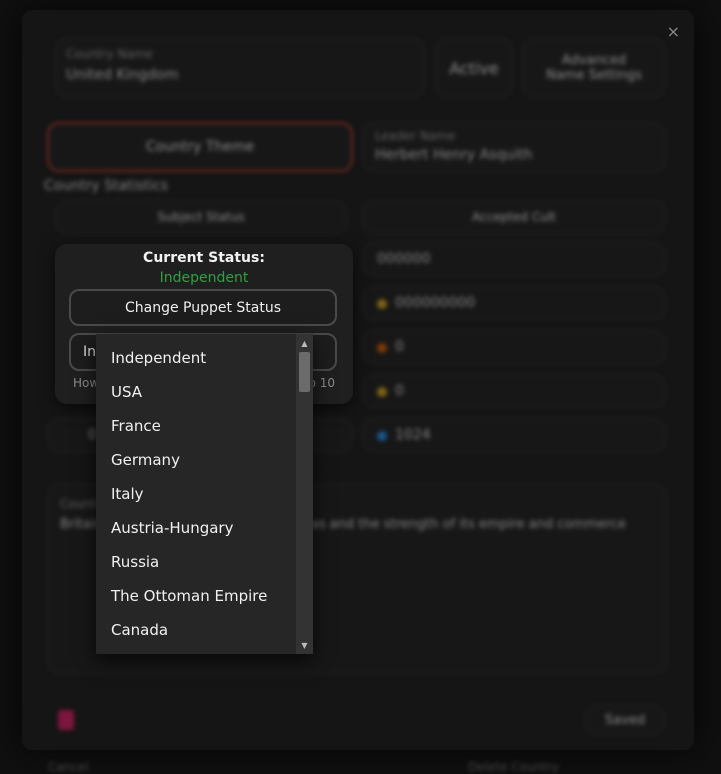 This screenshot has width=721, height=774. I want to click on flag-icon, so click(382, 392).